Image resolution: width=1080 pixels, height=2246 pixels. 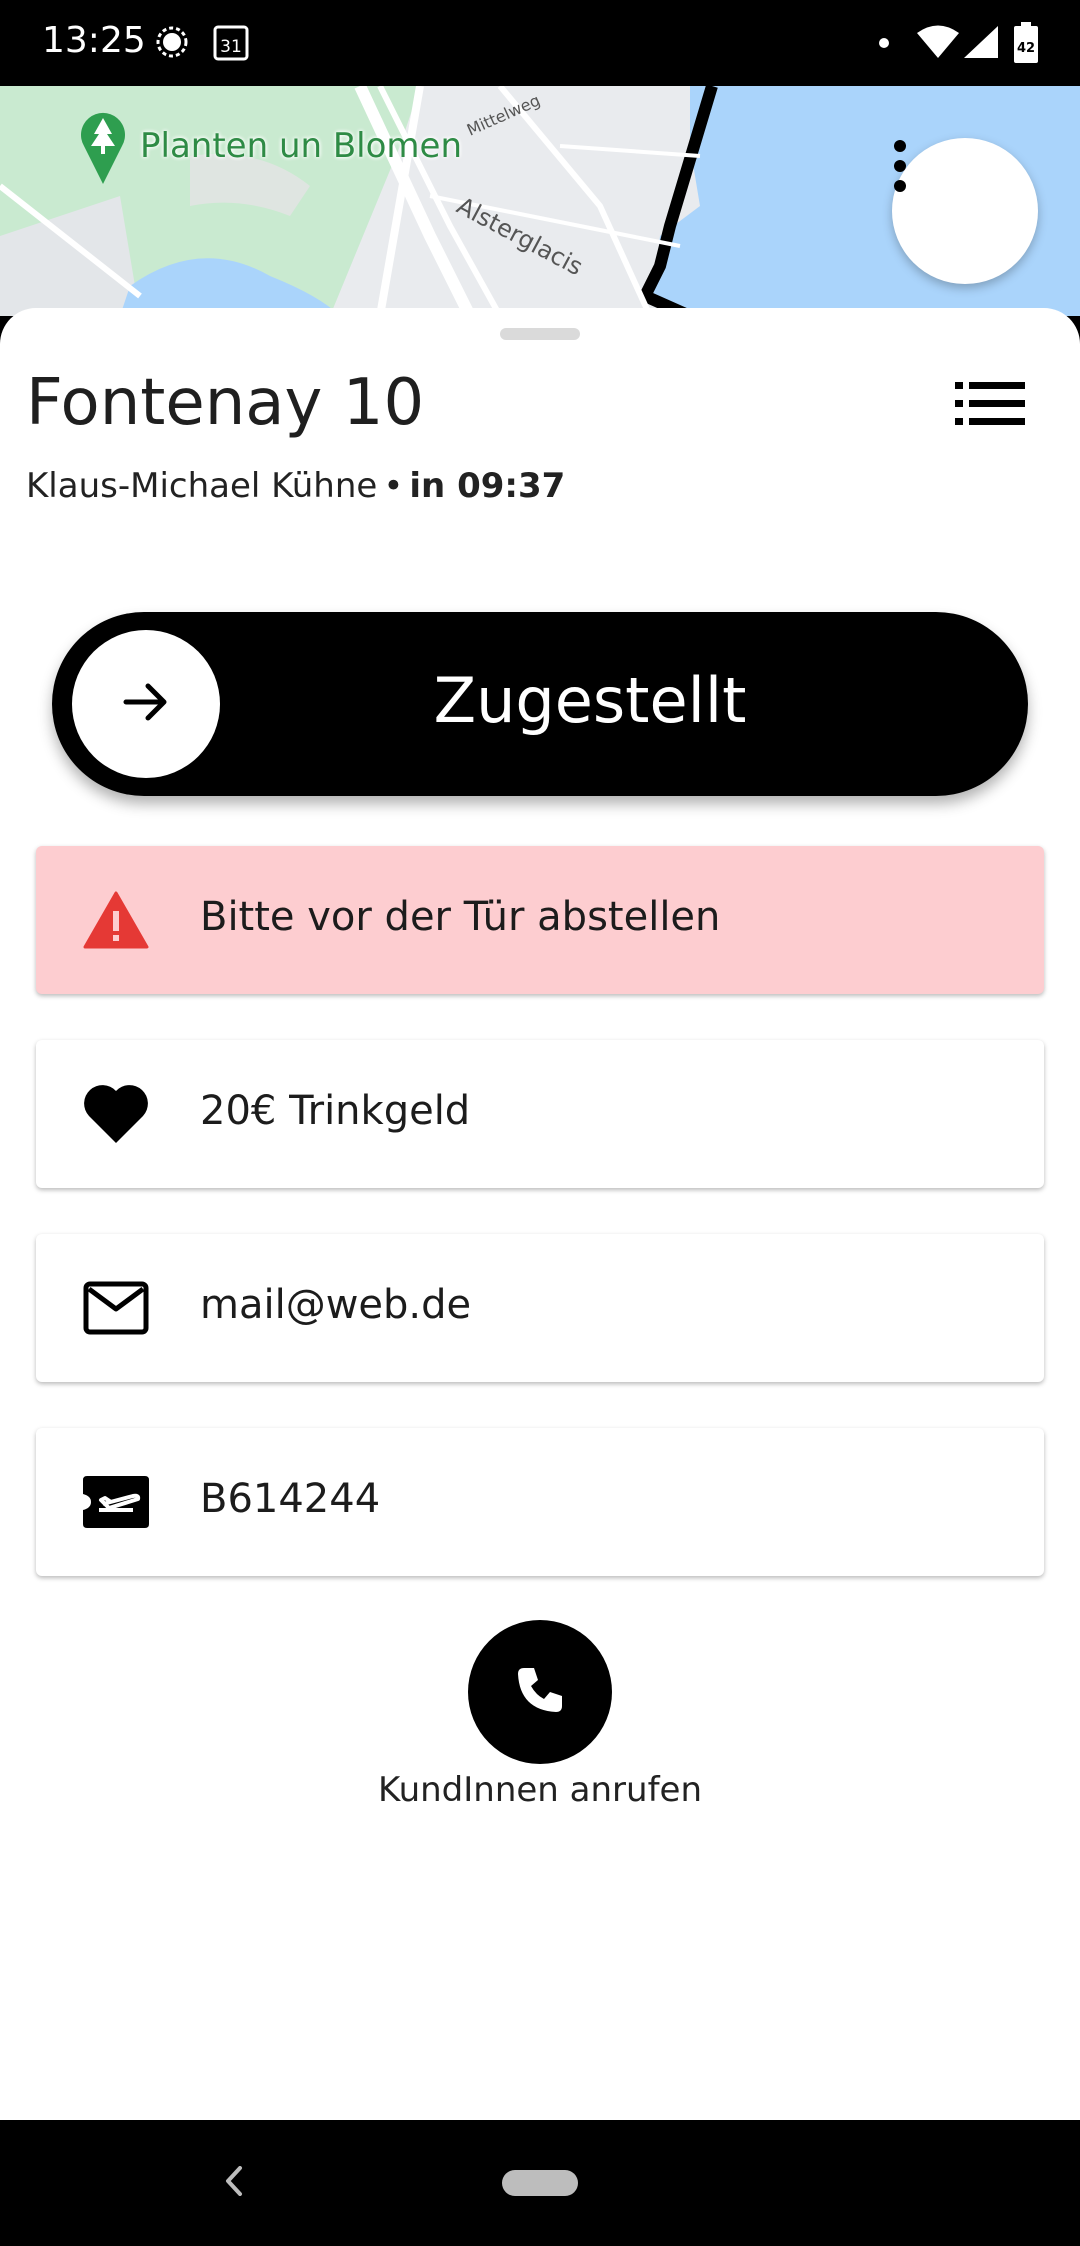 What do you see at coordinates (335, 1111) in the screenshot?
I see `tip-text: 20€ Trinkgeld` at bounding box center [335, 1111].